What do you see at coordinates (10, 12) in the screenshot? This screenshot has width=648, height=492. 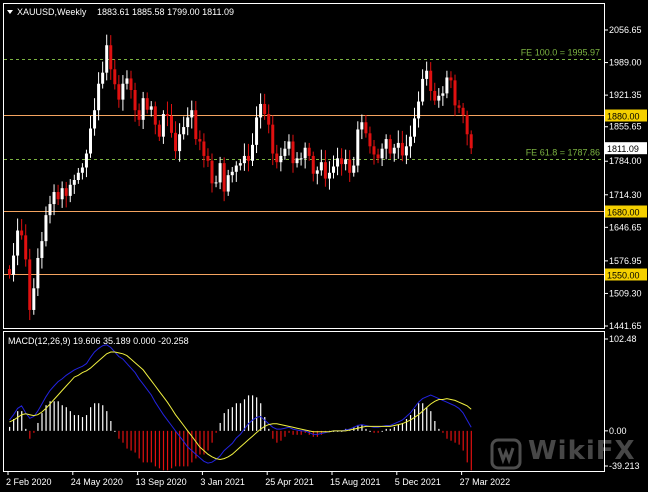 I see `symbol-dropdown-icon` at bounding box center [10, 12].